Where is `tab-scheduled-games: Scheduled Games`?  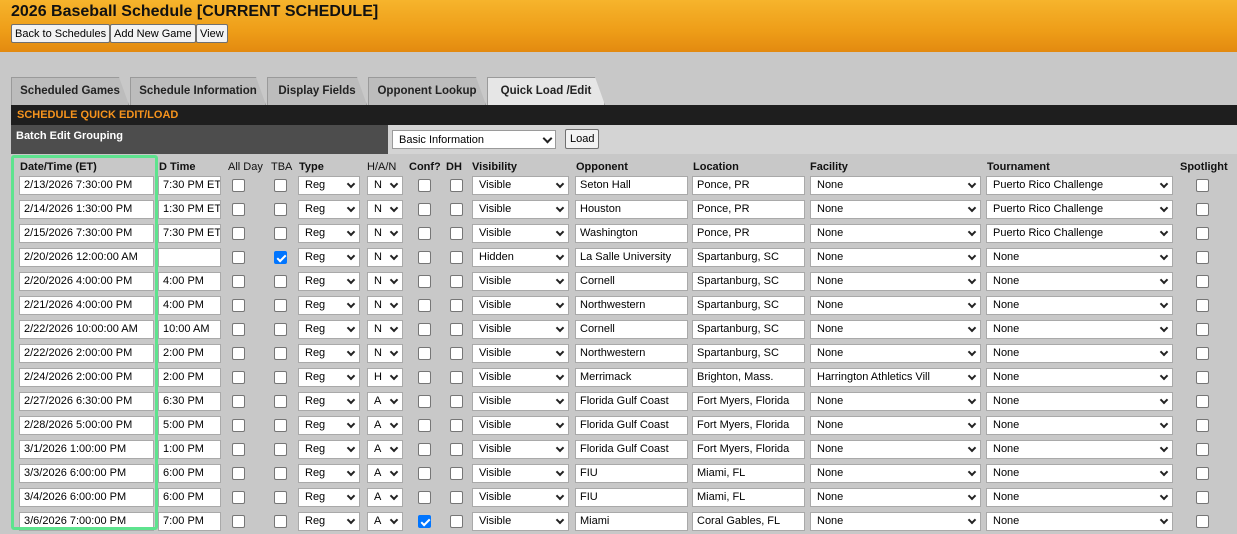 tab-scheduled-games: Scheduled Games is located at coordinates (70, 91).